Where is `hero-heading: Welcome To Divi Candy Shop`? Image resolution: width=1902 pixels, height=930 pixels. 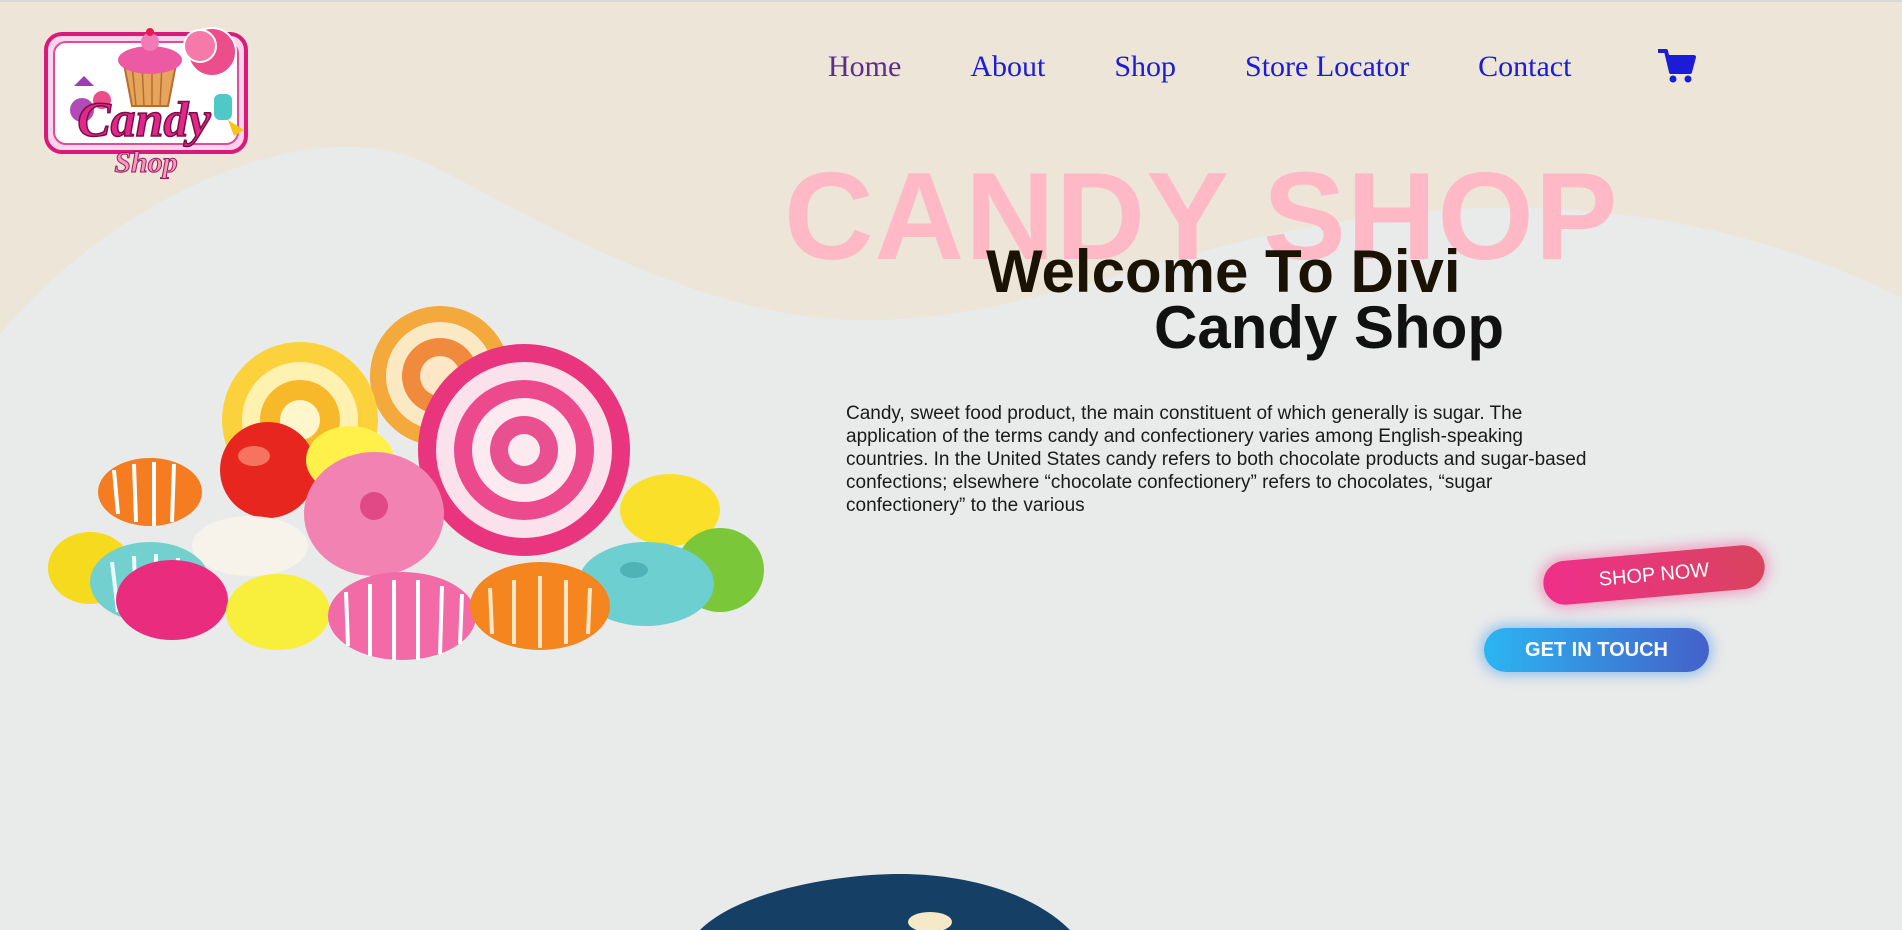
hero-heading: Welcome To Divi Candy Shop is located at coordinates (1306, 299).